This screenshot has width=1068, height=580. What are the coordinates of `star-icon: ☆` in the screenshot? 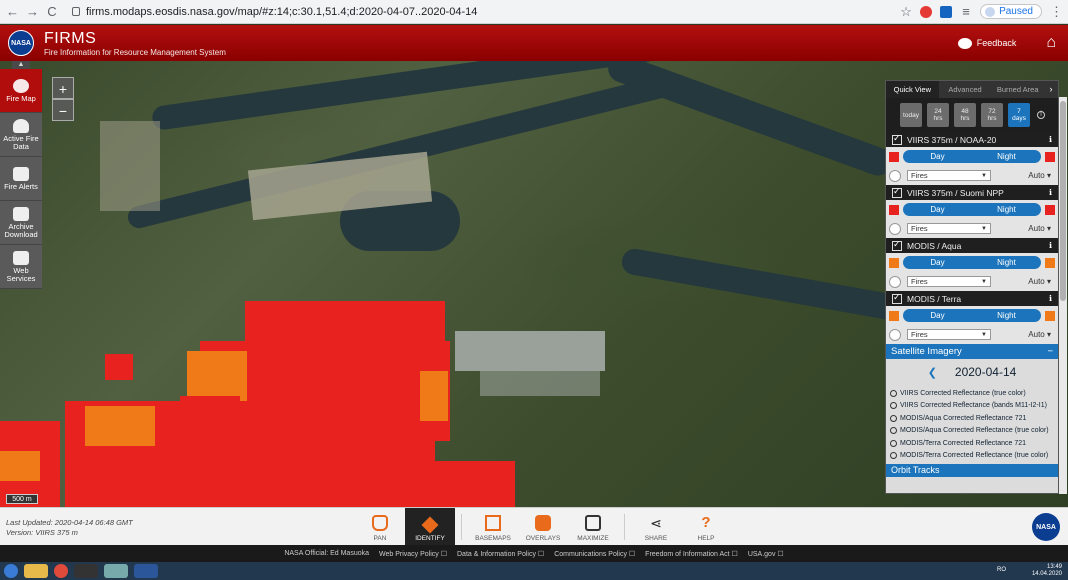 It's located at (906, 12).